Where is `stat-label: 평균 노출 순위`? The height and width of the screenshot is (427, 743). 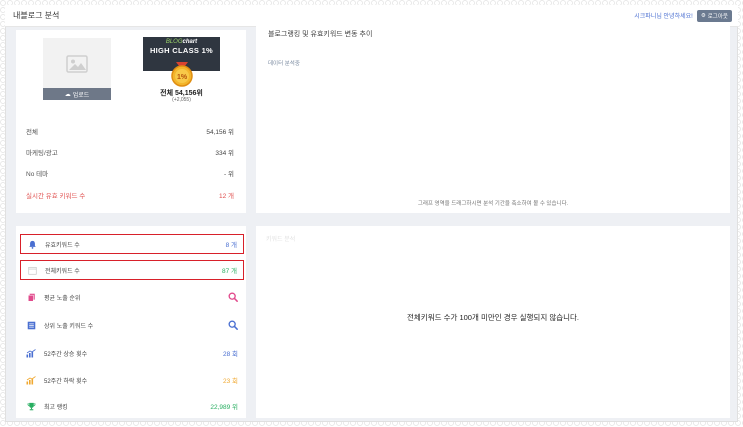 stat-label: 평균 노출 순위 is located at coordinates (62, 298).